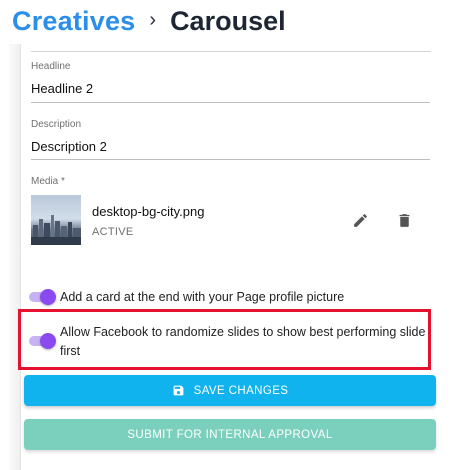  I want to click on divider, so click(231, 51).